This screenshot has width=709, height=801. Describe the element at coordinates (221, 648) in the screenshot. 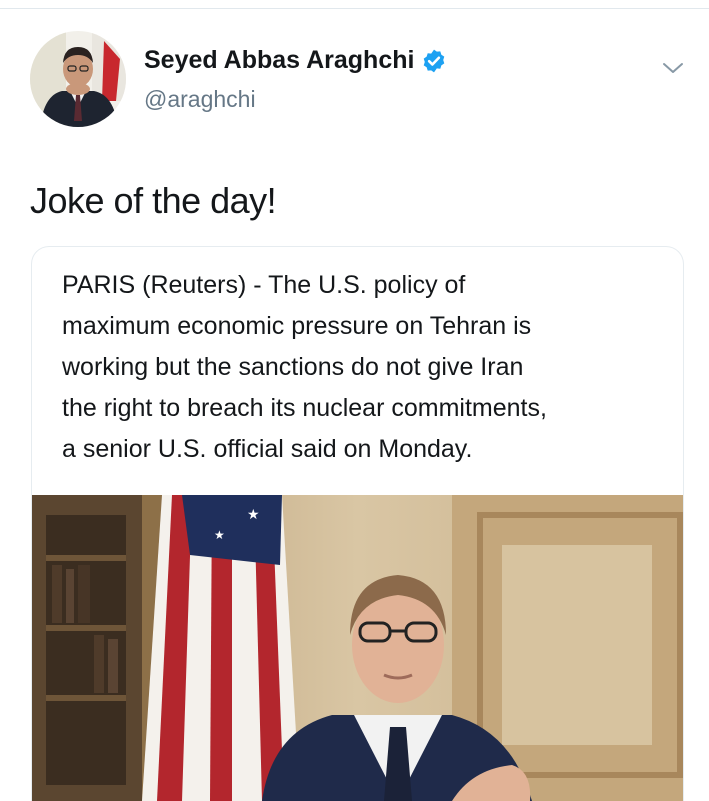

I see `us-flag: ★ ★` at that location.